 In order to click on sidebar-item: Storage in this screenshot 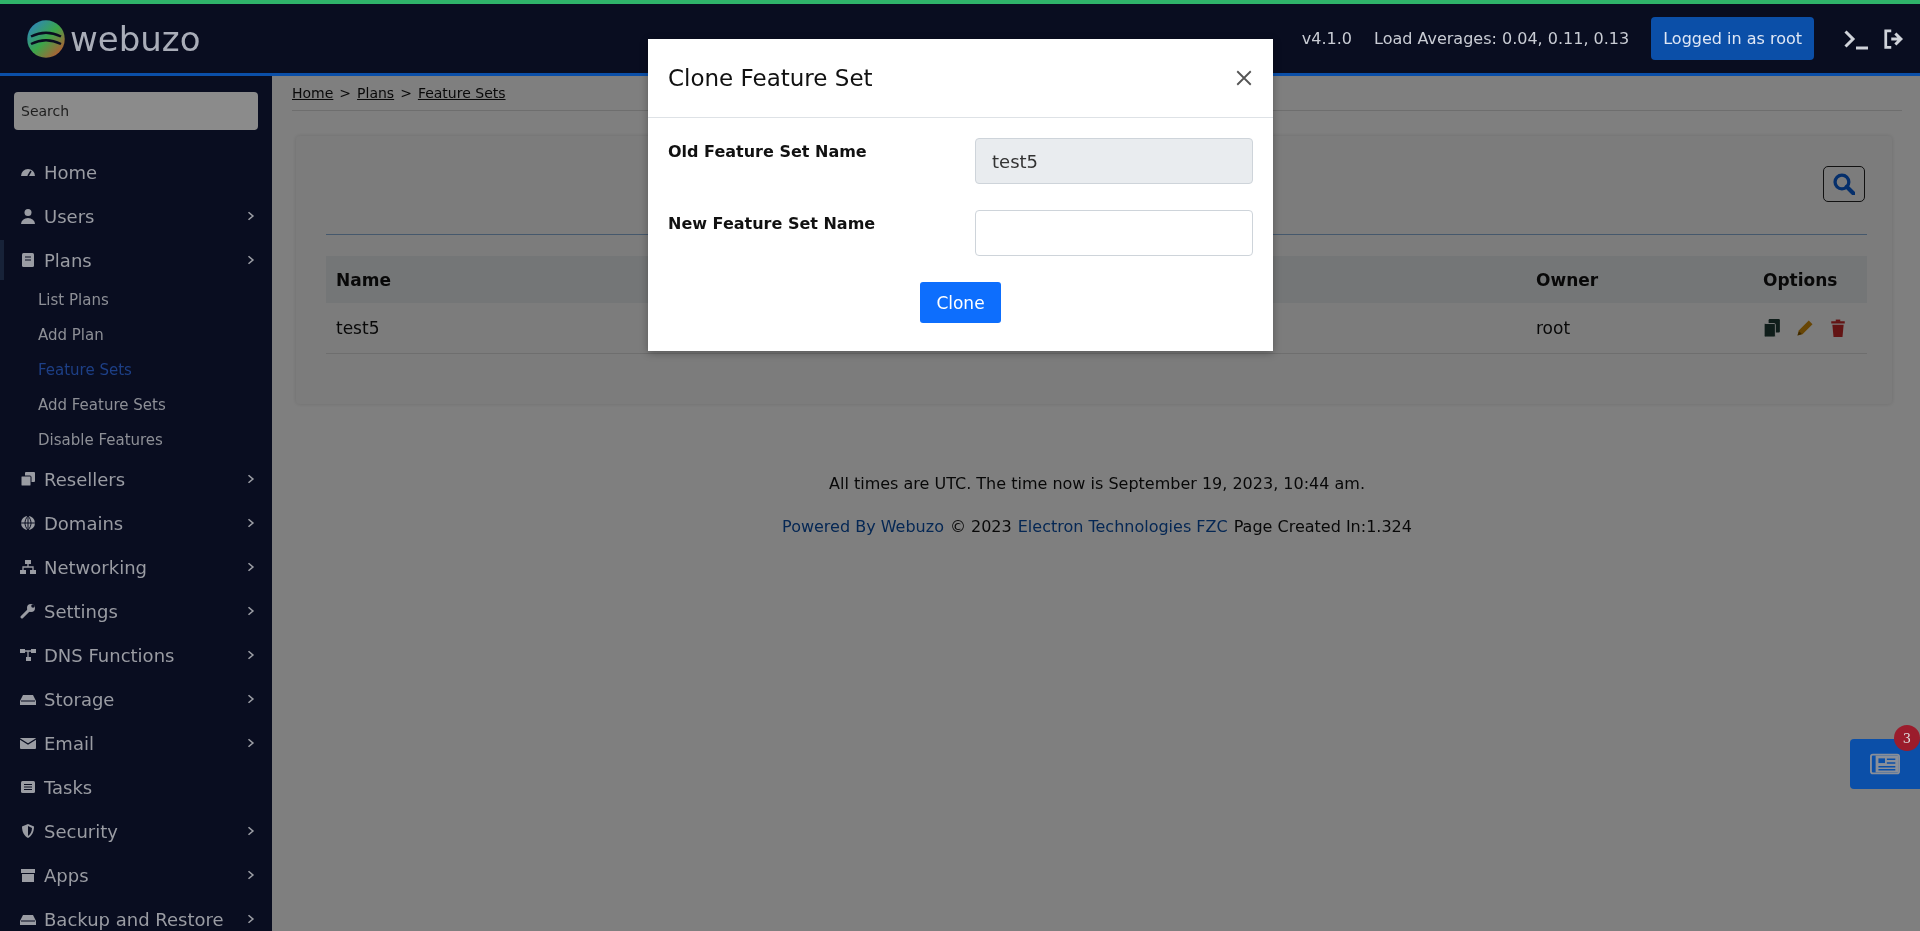, I will do `click(136, 699)`.